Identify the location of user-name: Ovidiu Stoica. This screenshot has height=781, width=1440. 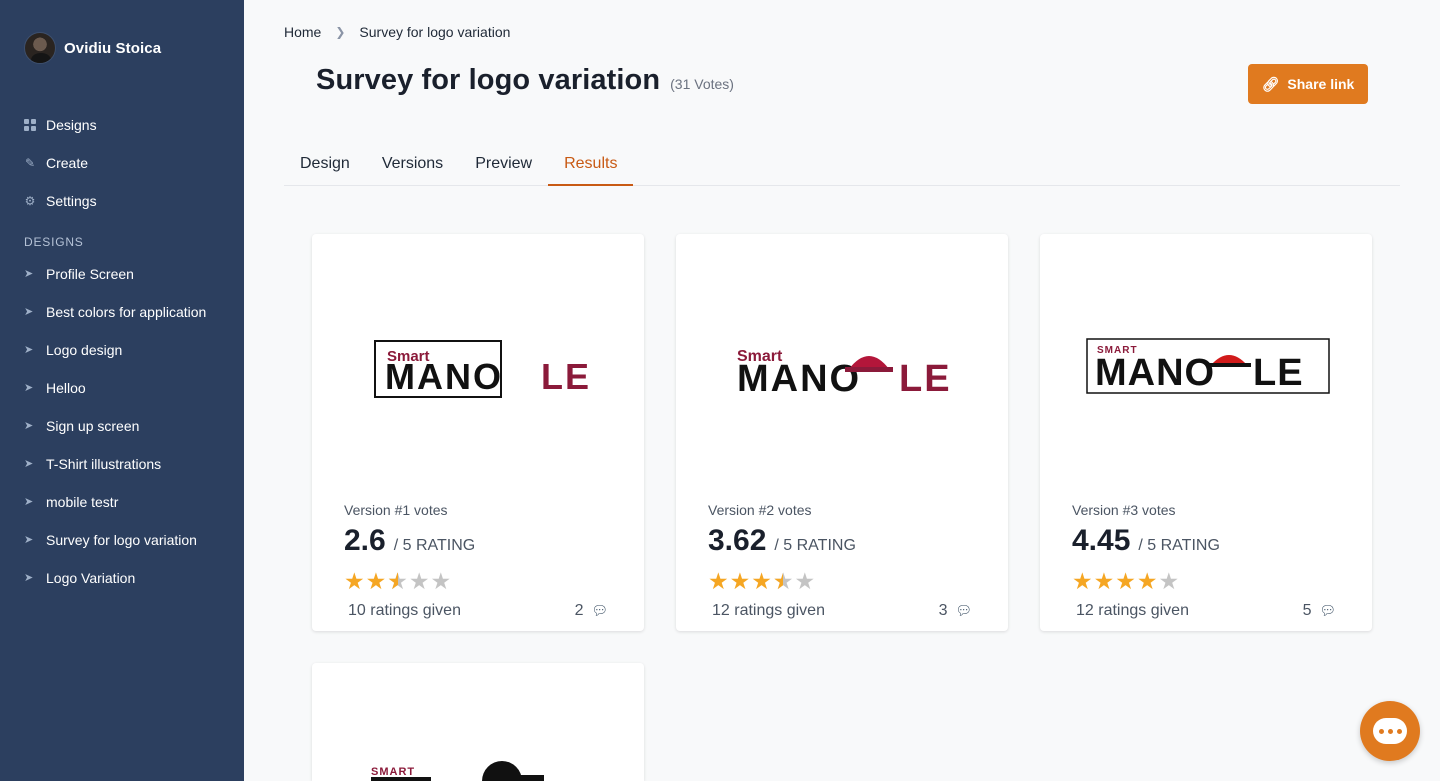
(113, 48).